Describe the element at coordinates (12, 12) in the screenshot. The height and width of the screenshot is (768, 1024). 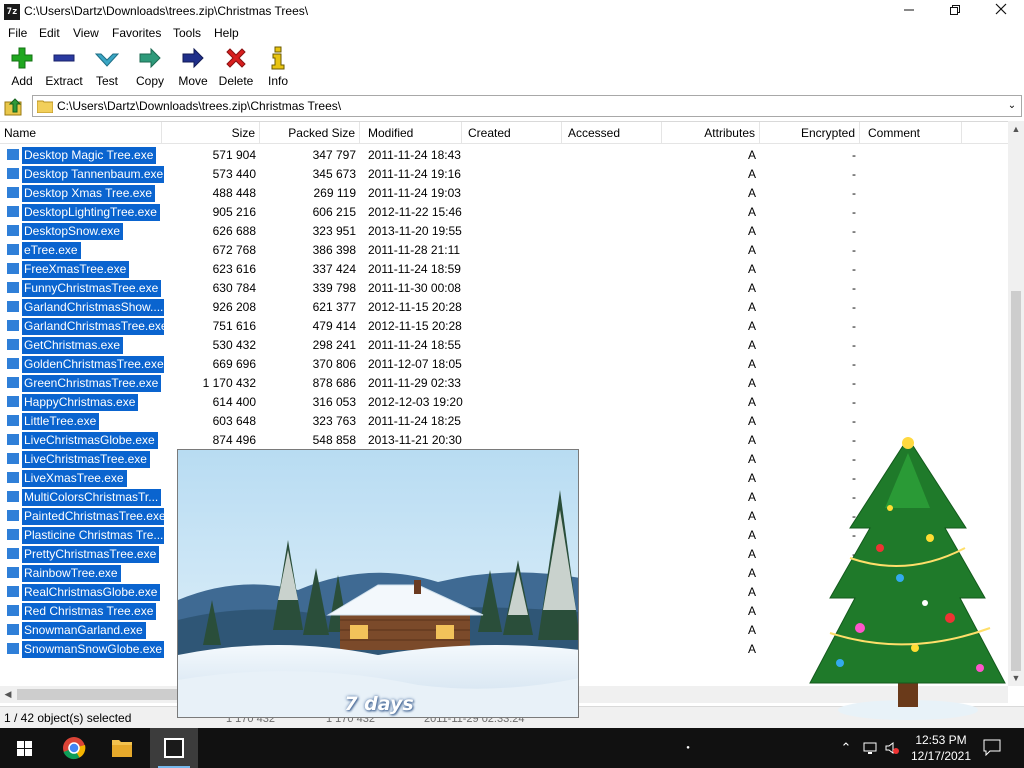
I see `7zip-app-icon: 7z` at that location.